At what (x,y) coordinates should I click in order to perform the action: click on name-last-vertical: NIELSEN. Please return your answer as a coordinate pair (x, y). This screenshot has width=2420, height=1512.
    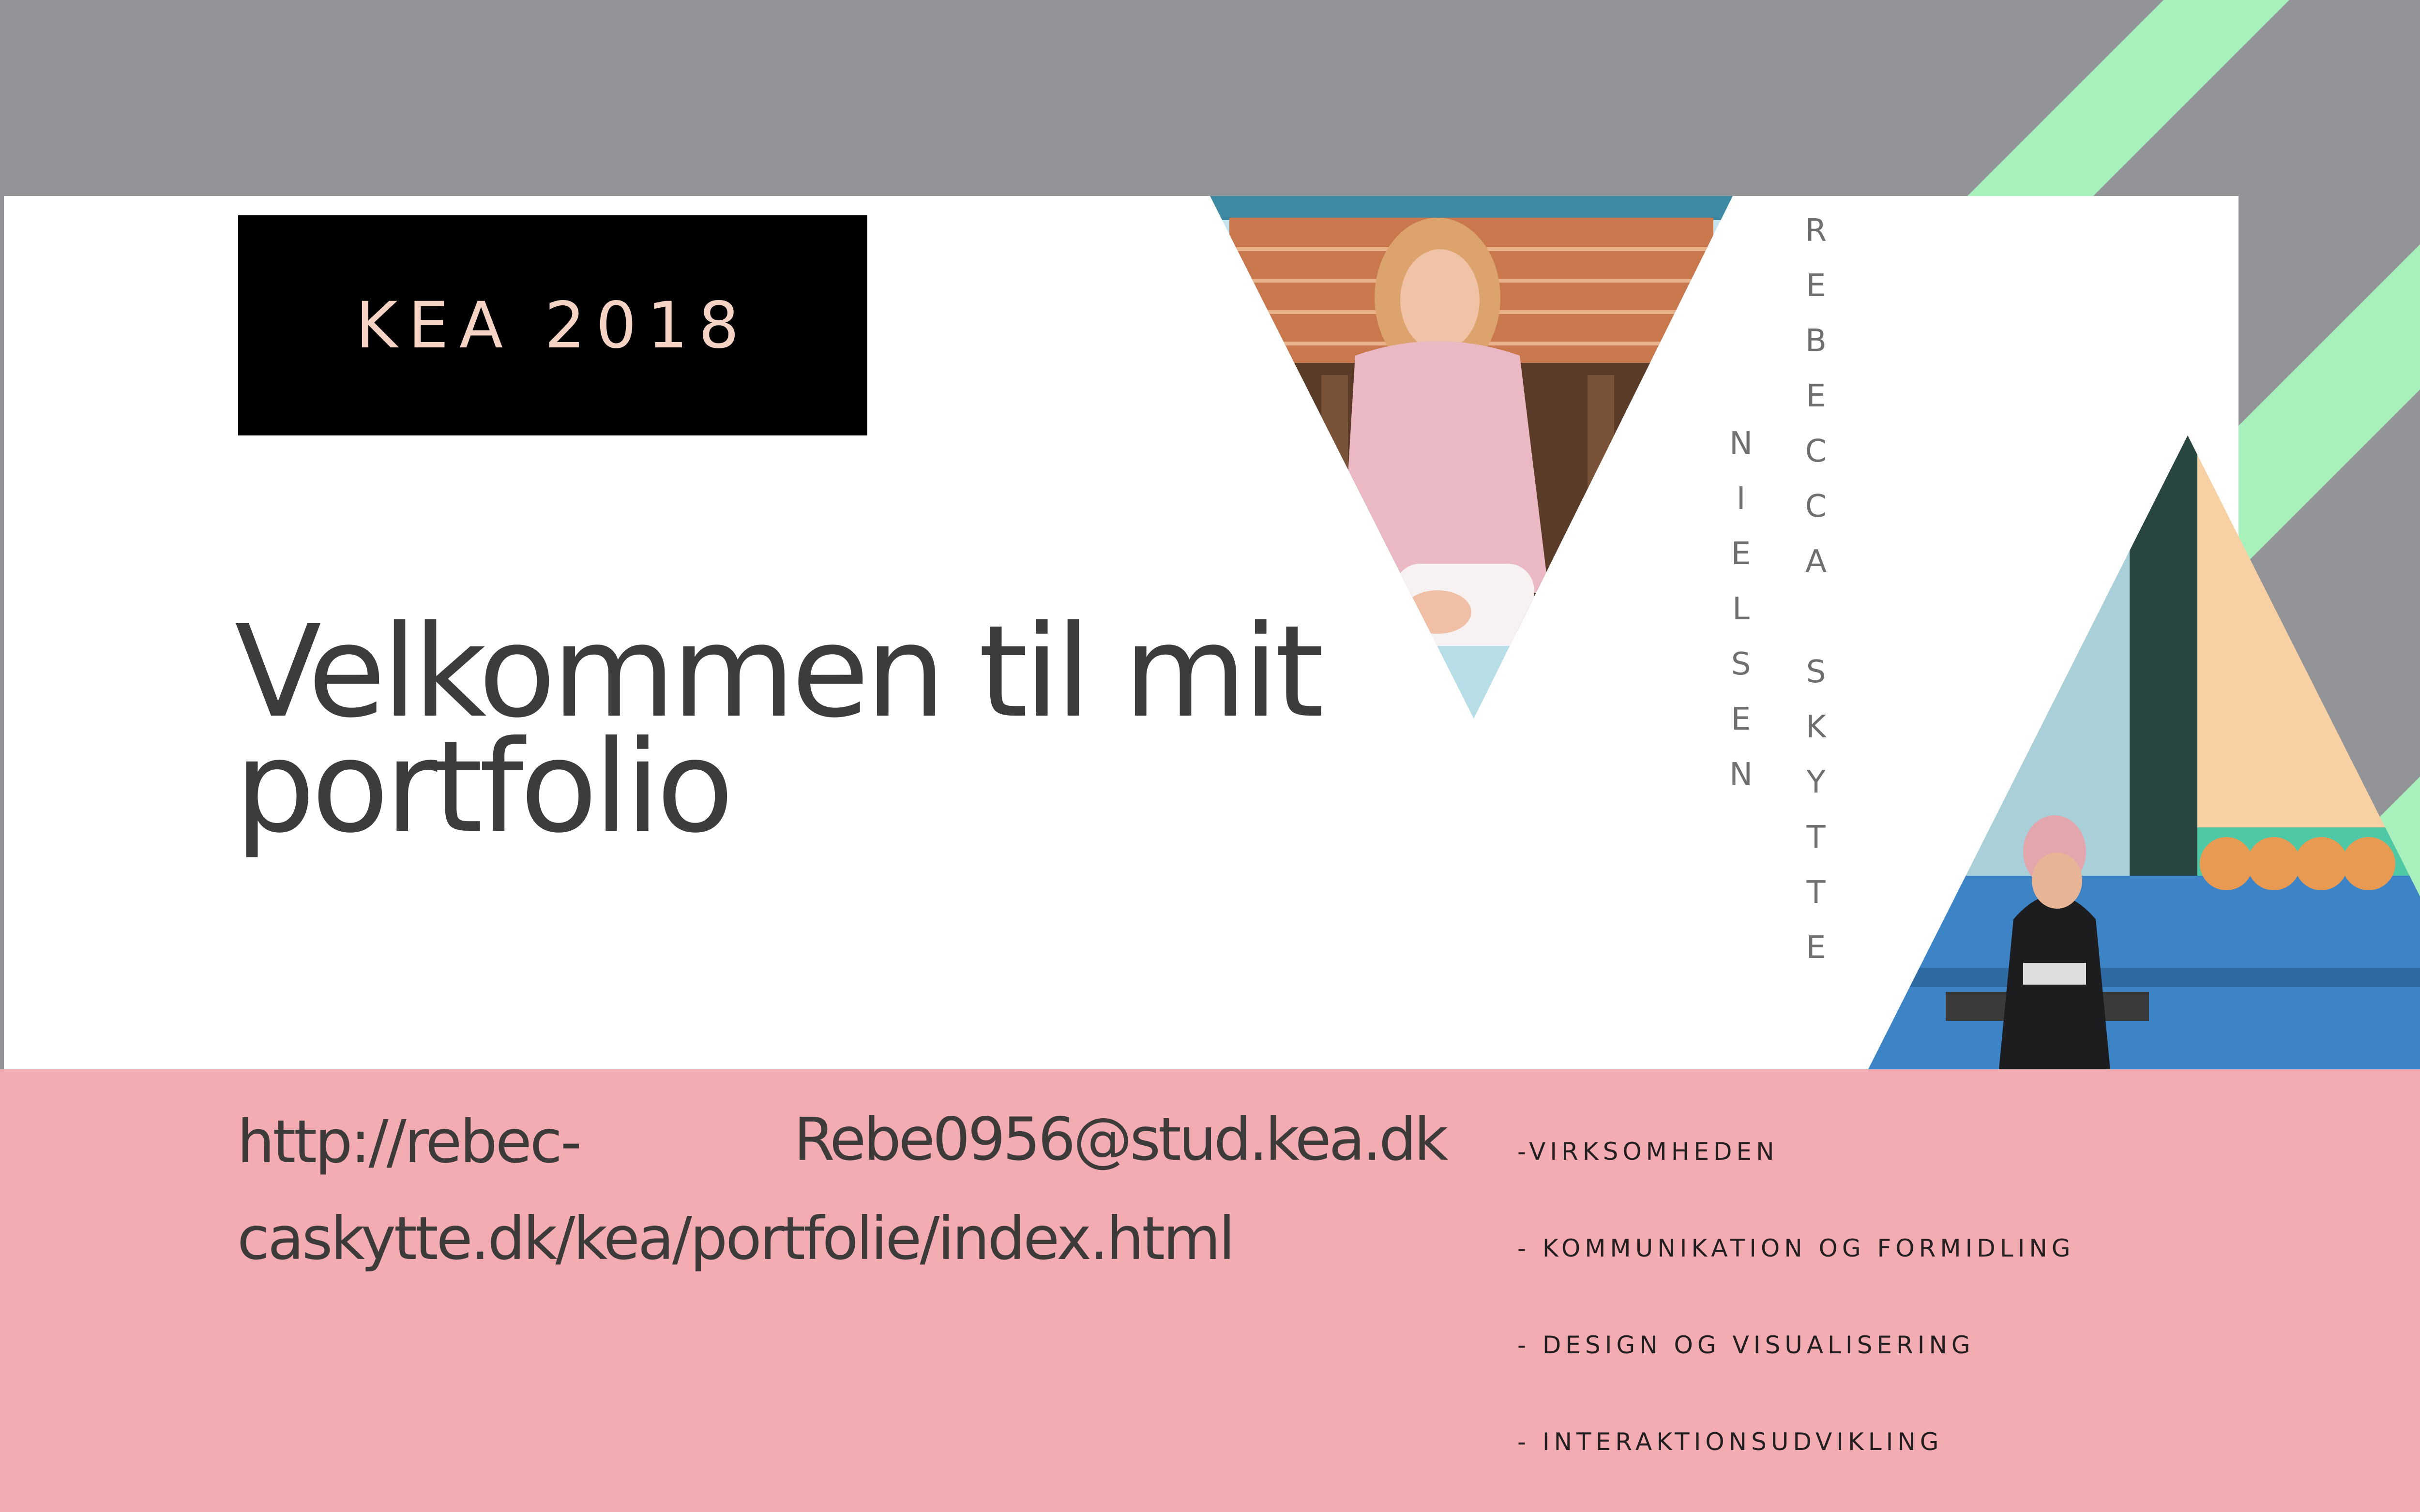
    Looking at the image, I should click on (1741, 619).